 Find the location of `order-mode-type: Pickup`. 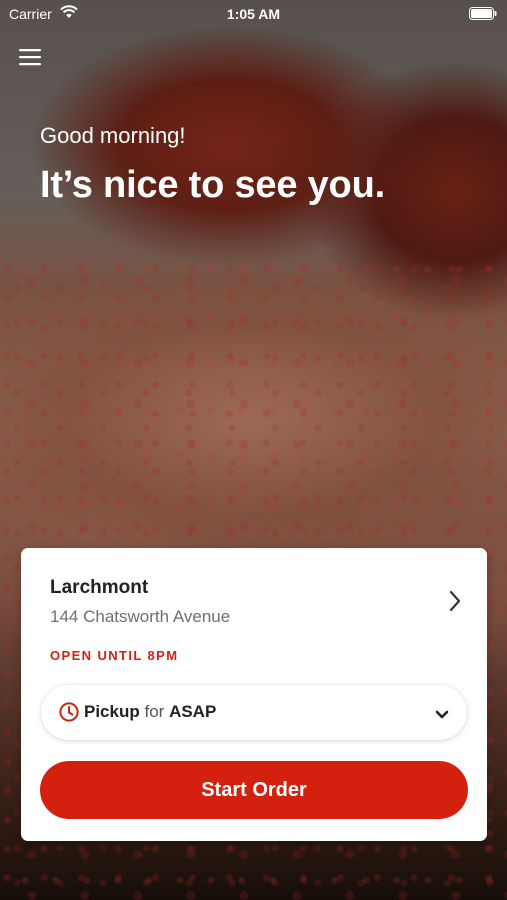

order-mode-type: Pickup is located at coordinates (112, 711).